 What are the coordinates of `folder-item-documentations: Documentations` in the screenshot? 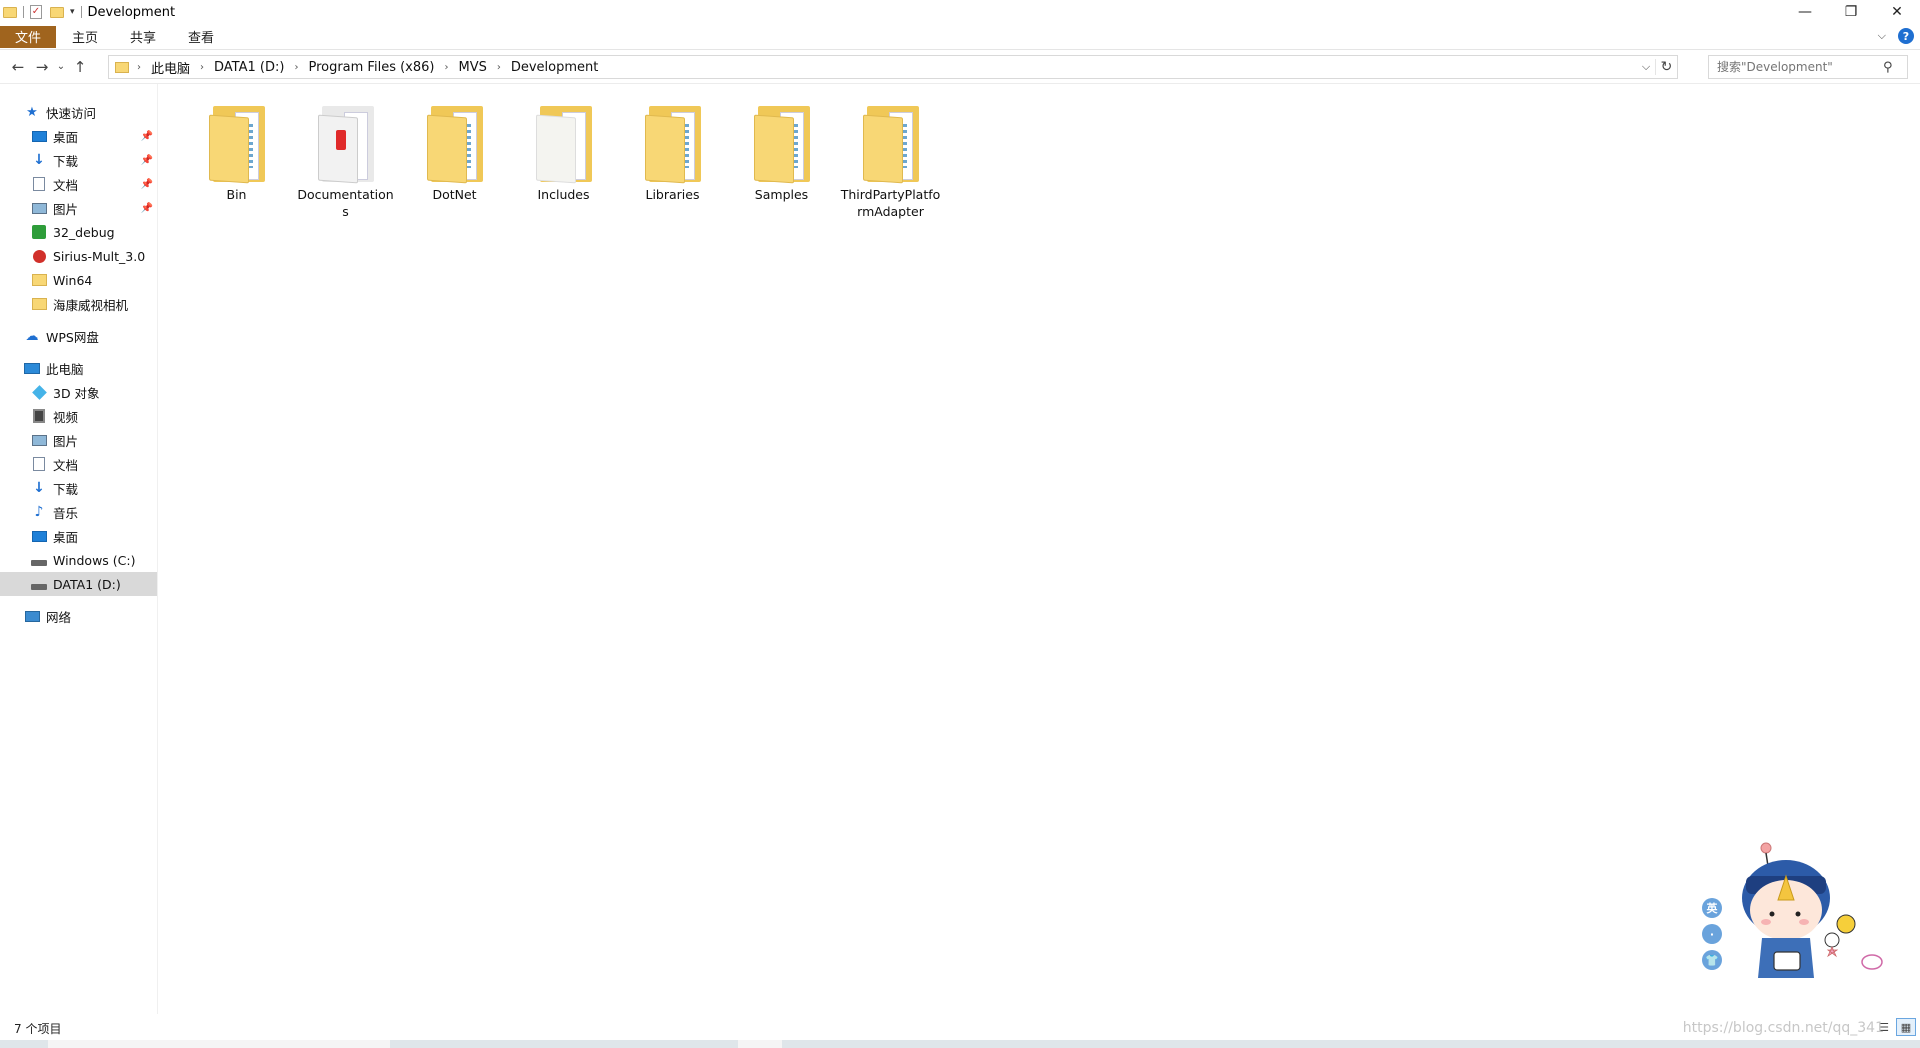 It's located at (345, 161).